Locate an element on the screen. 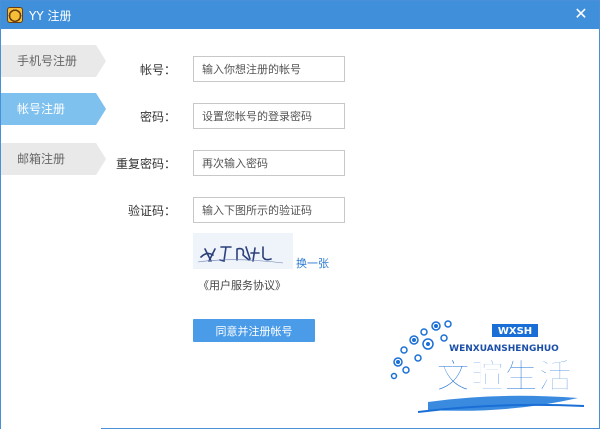 This screenshot has width=600, height=429. captcha-input is located at coordinates (269, 210).